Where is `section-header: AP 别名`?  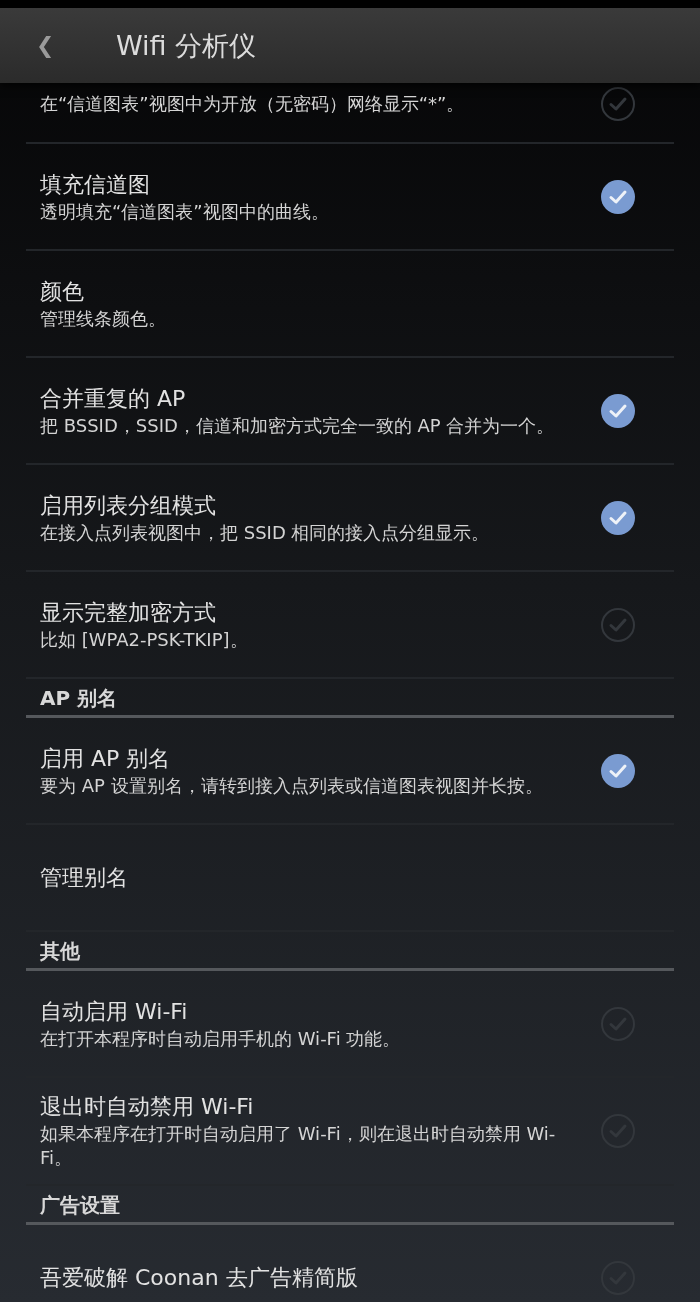 section-header: AP 别名 is located at coordinates (79, 698).